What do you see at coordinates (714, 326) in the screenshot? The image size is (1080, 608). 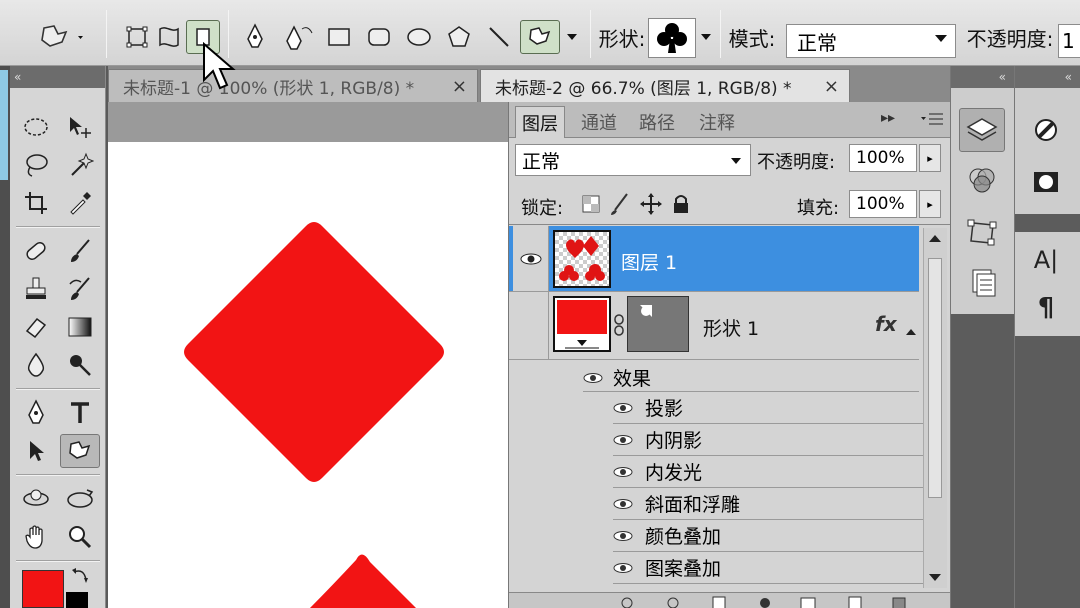 I see `layer-row-shape-1: 形状 1 fx` at bounding box center [714, 326].